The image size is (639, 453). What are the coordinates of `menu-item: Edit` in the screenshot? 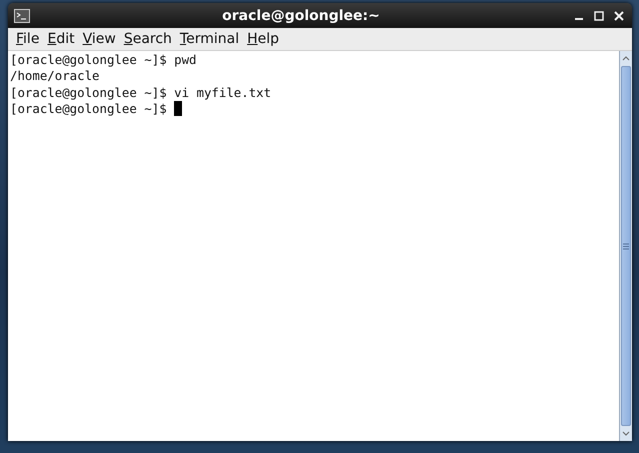 It's located at (61, 39).